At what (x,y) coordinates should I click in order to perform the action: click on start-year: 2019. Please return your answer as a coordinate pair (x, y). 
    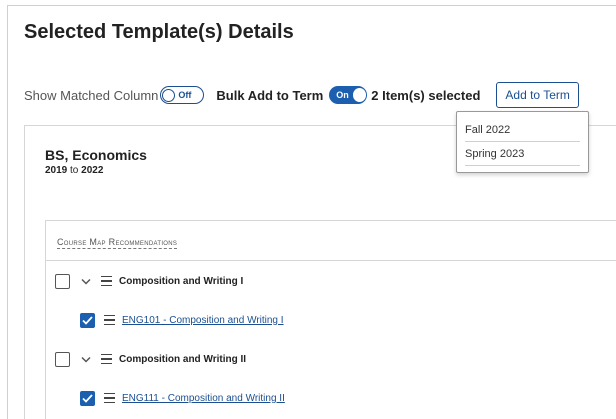
    Looking at the image, I should click on (56, 170).